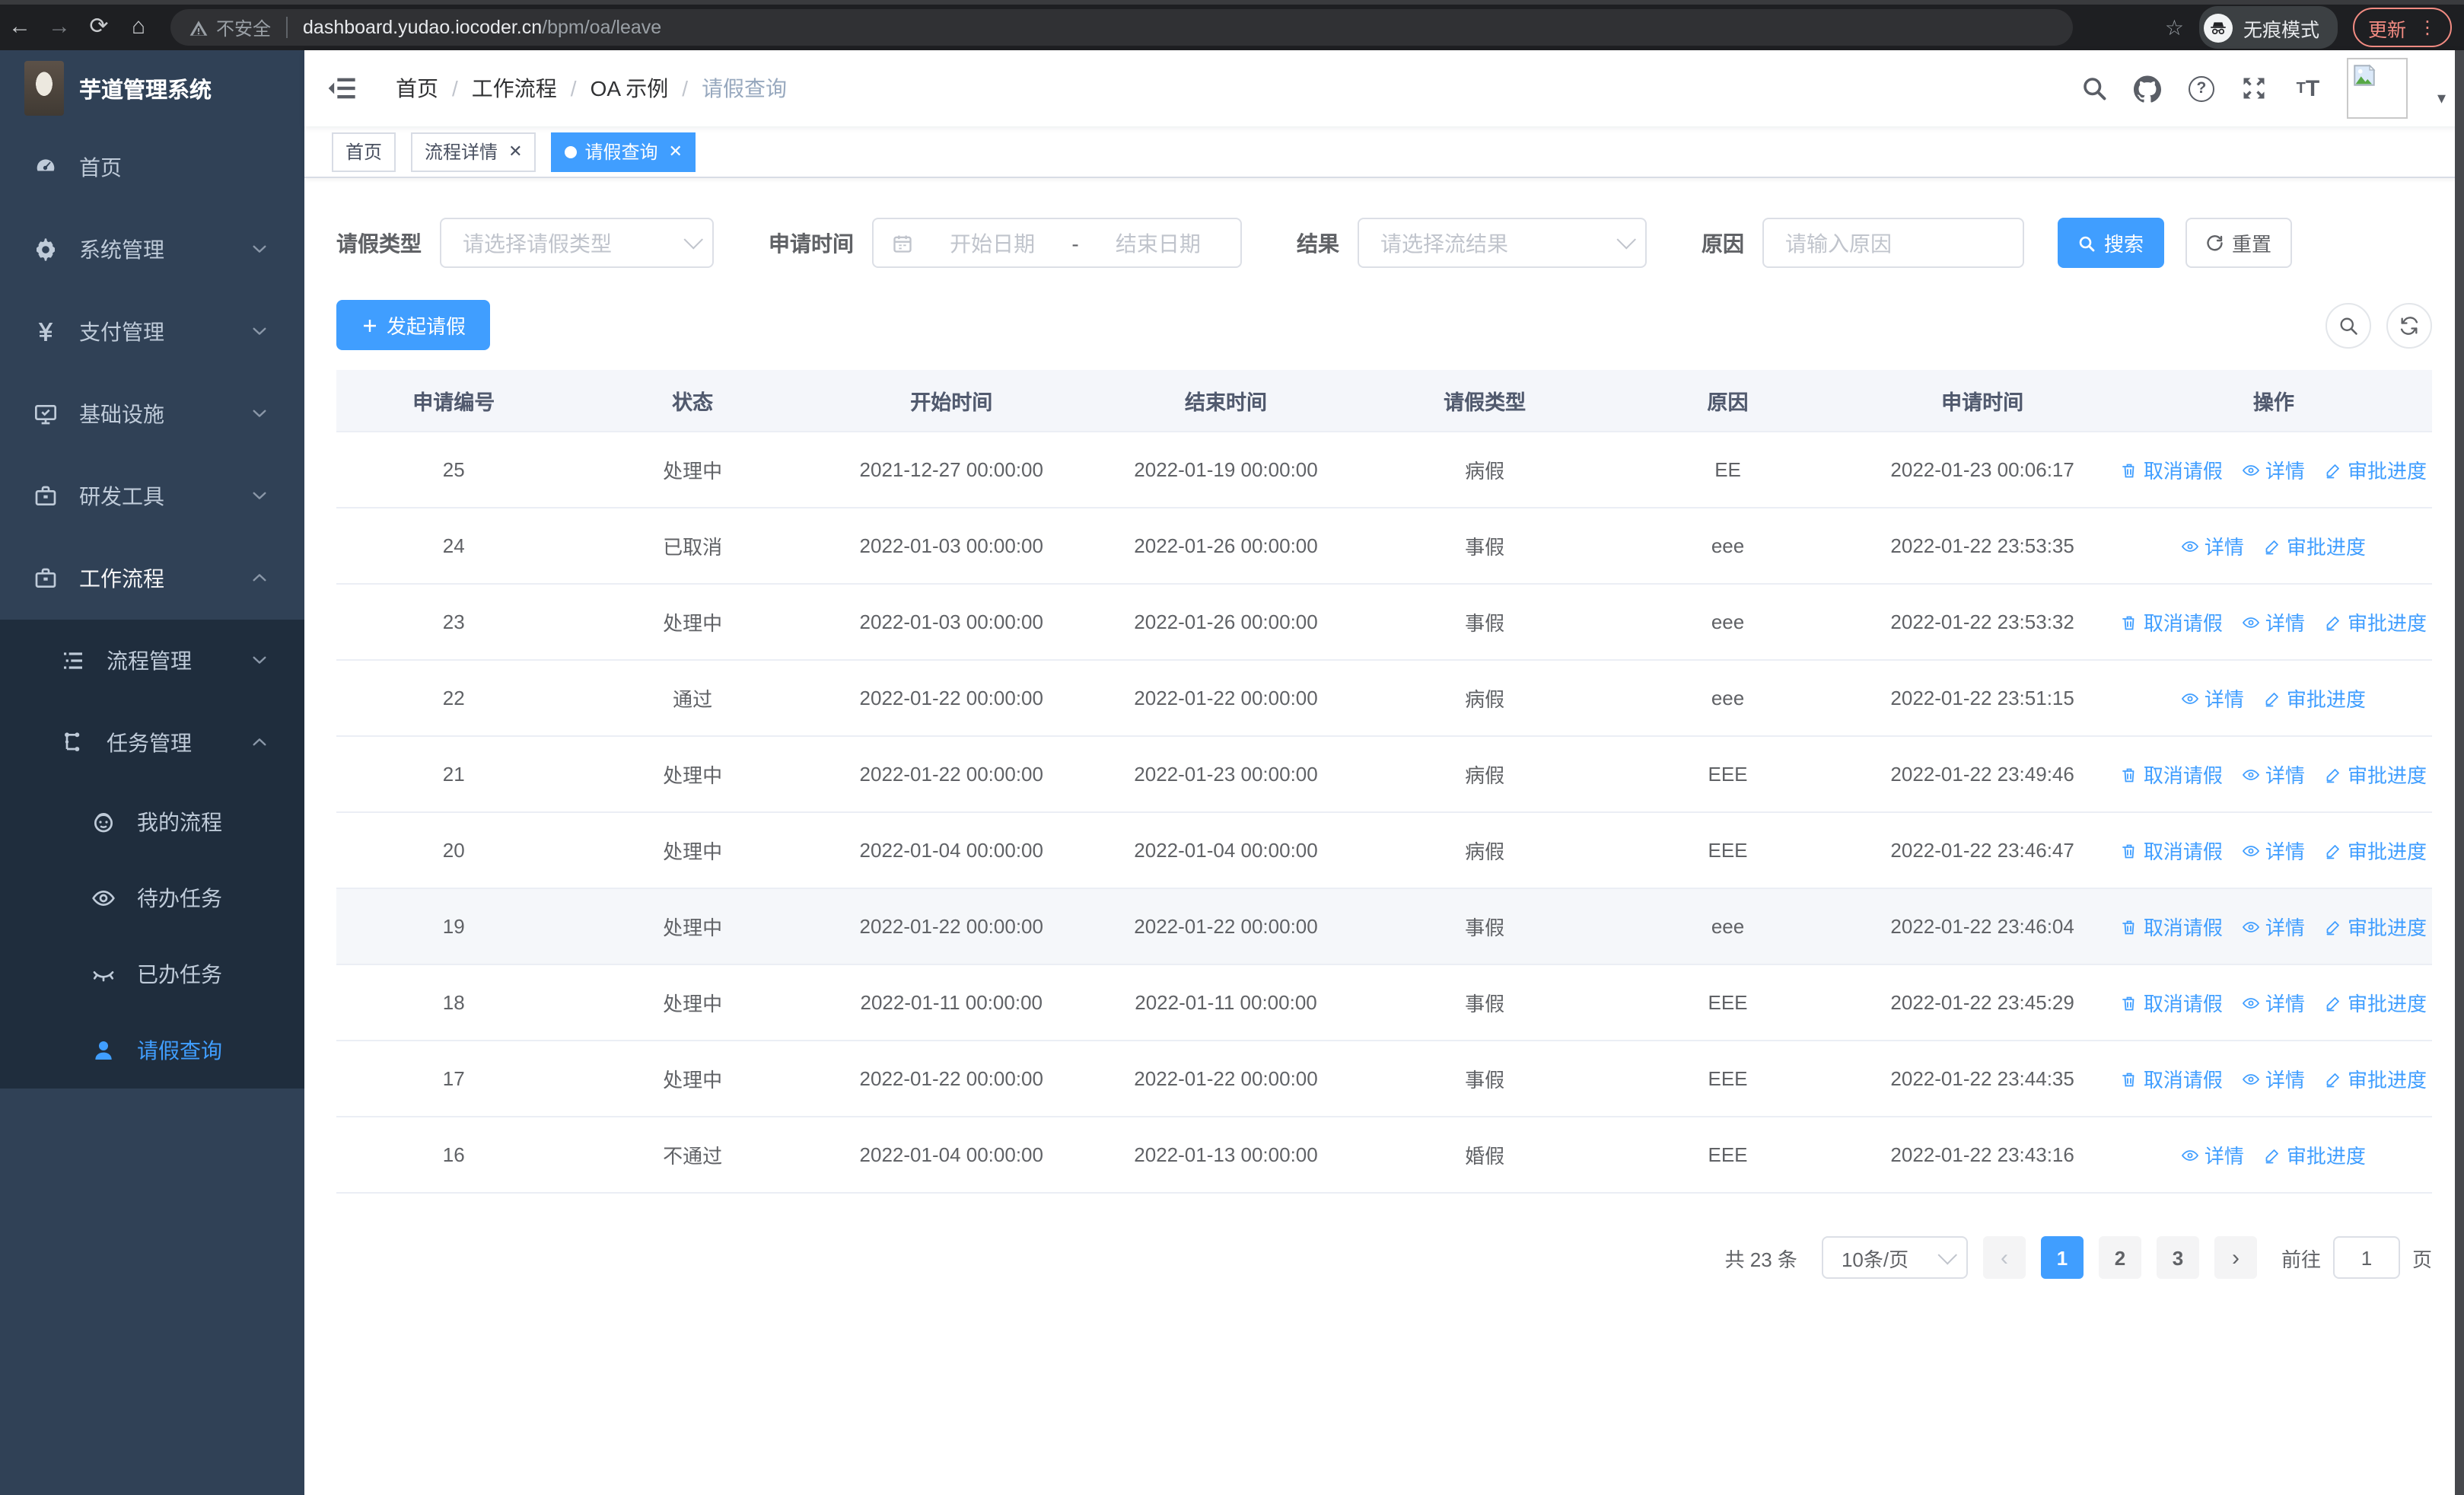  What do you see at coordinates (152, 332) in the screenshot?
I see `sidebar-item-2: 支付管理` at bounding box center [152, 332].